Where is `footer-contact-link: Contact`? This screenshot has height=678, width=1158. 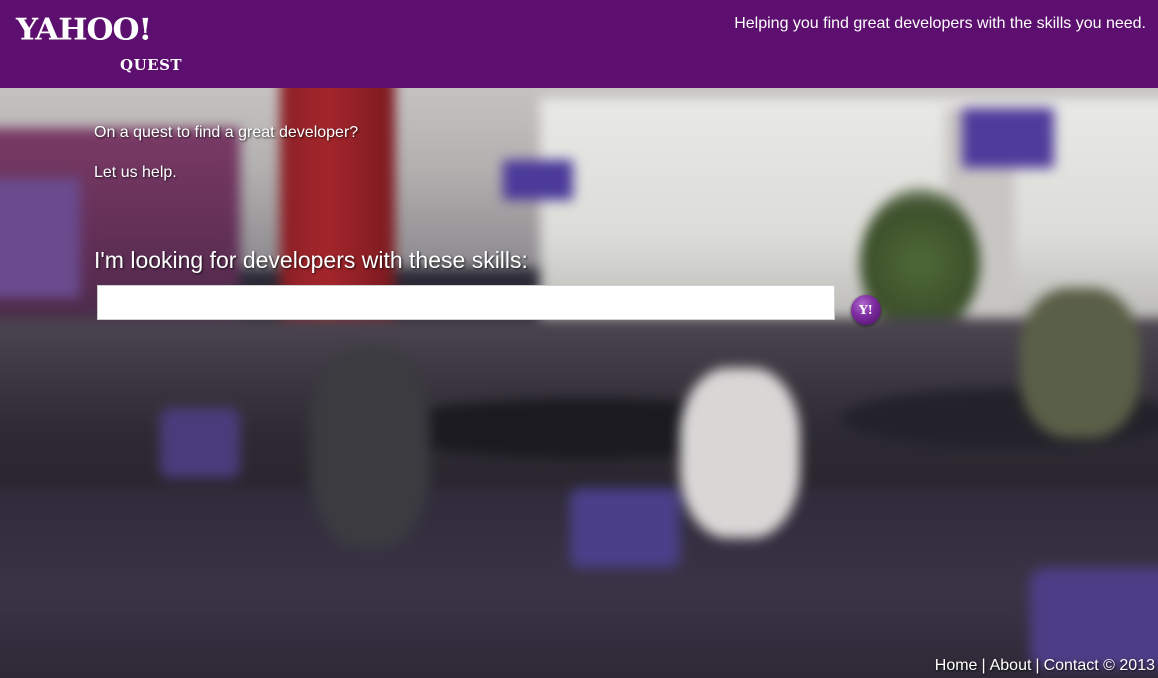
footer-contact-link: Contact is located at coordinates (1071, 665).